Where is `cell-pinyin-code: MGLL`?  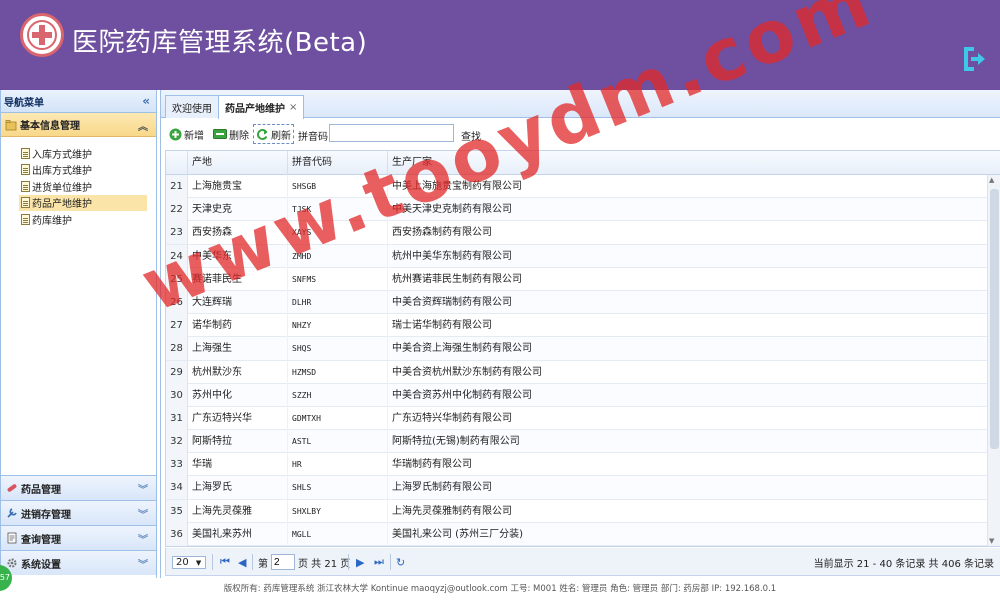 cell-pinyin-code: MGLL is located at coordinates (338, 534).